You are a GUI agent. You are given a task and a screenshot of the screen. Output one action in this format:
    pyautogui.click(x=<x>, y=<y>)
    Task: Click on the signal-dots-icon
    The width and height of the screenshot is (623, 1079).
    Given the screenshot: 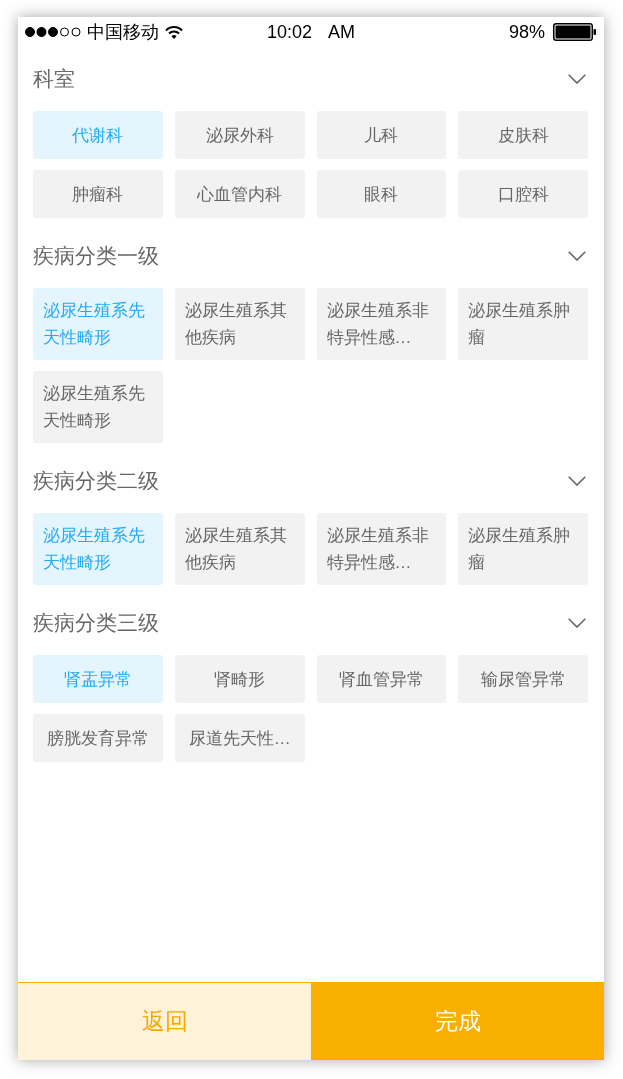 What is the action you would take?
    pyautogui.click(x=53, y=32)
    